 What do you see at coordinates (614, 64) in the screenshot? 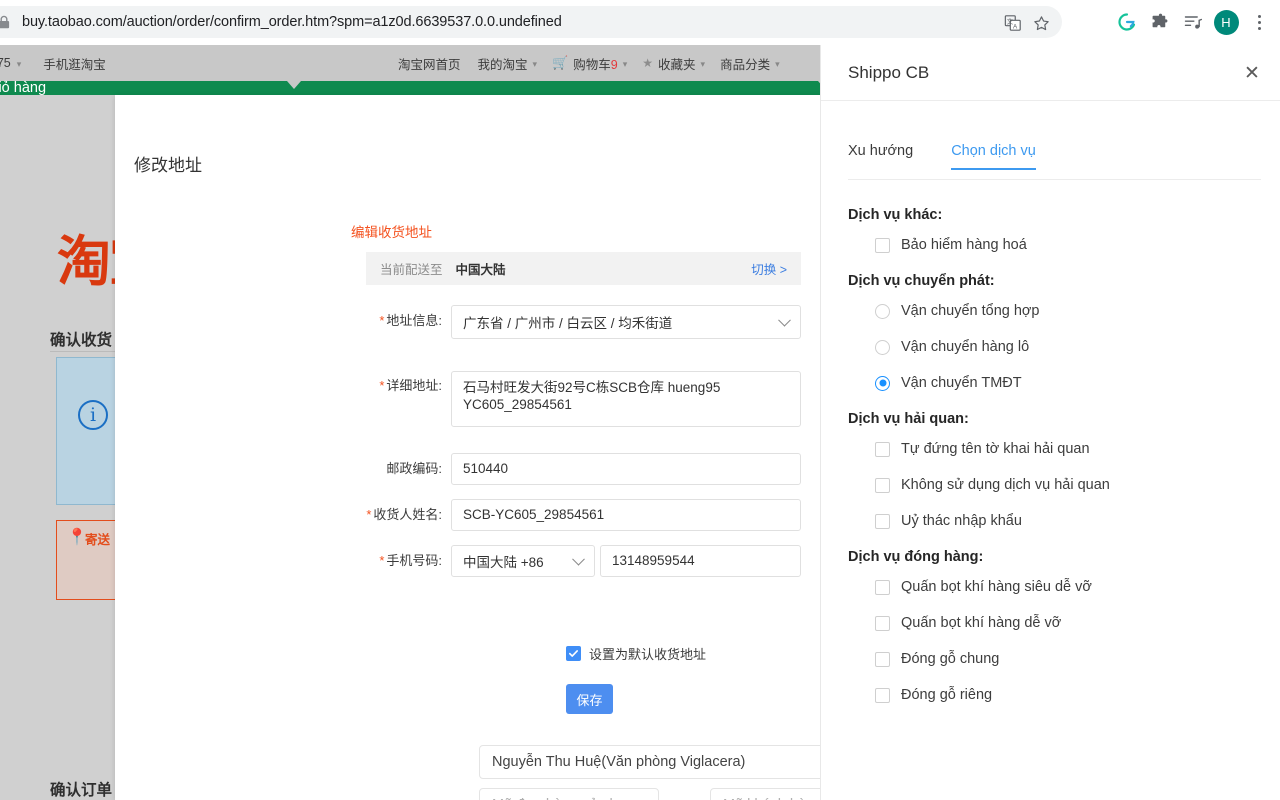
I see `cart-badge: 9` at bounding box center [614, 64].